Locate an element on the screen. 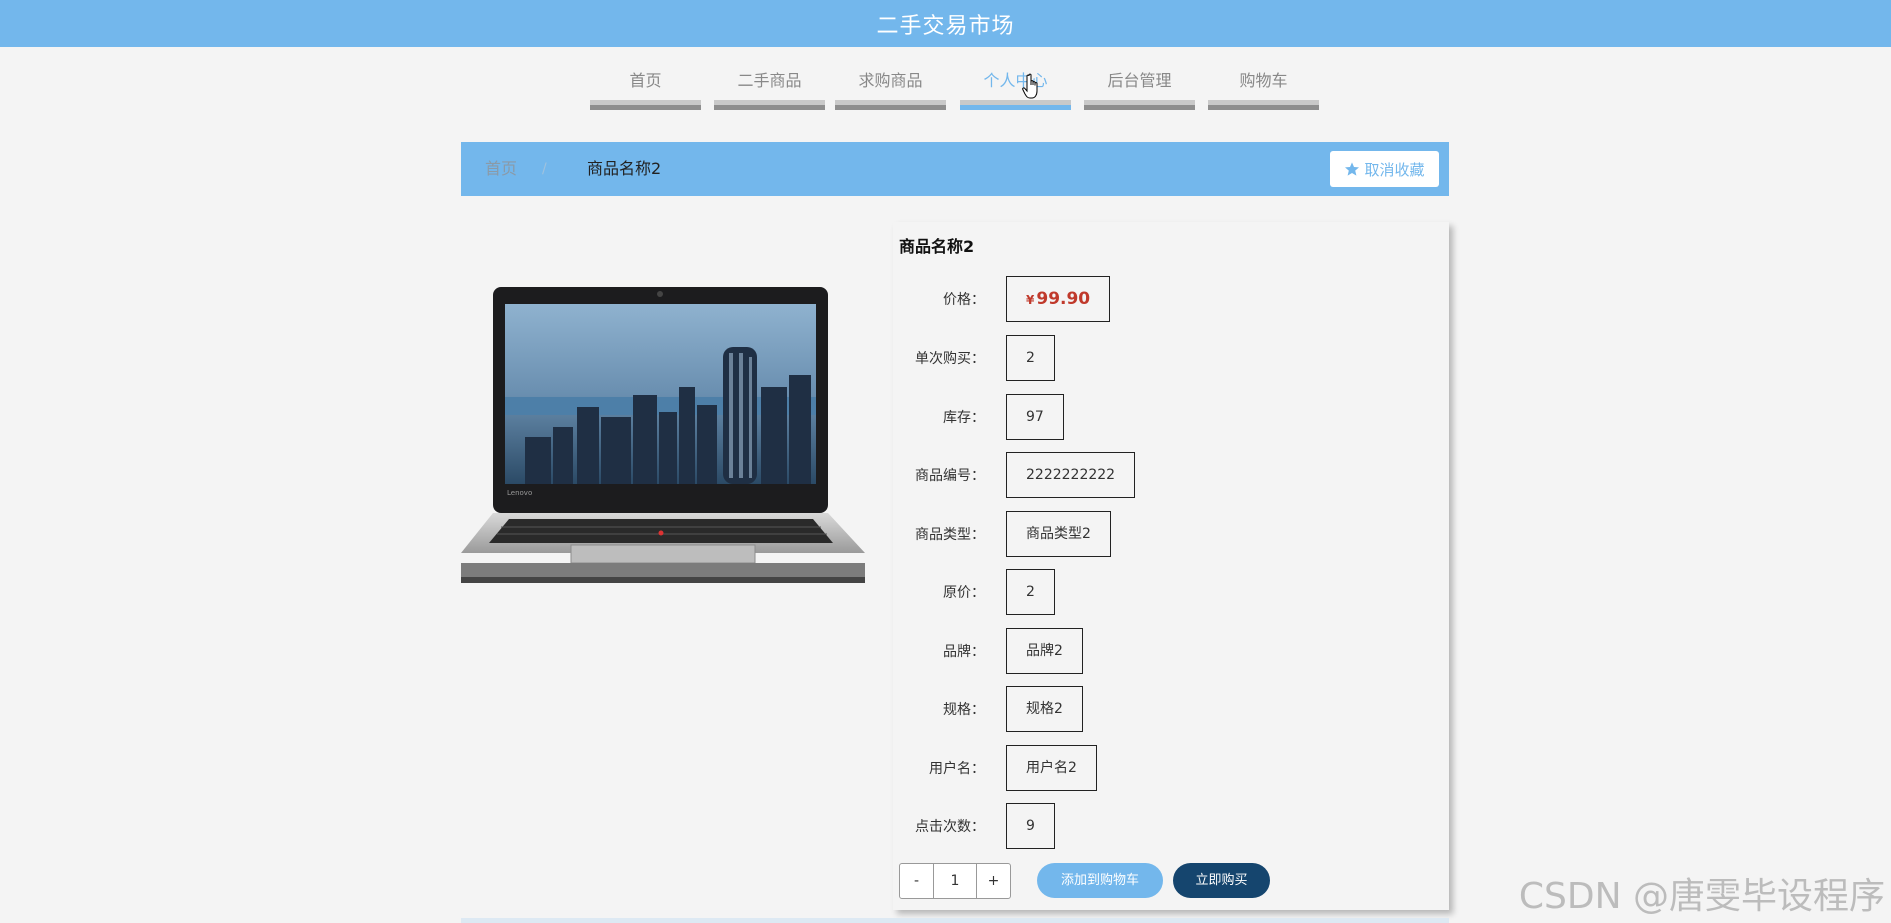 Image resolution: width=1891 pixels, height=923 pixels. price-amount: 99.90 is located at coordinates (1063, 299).